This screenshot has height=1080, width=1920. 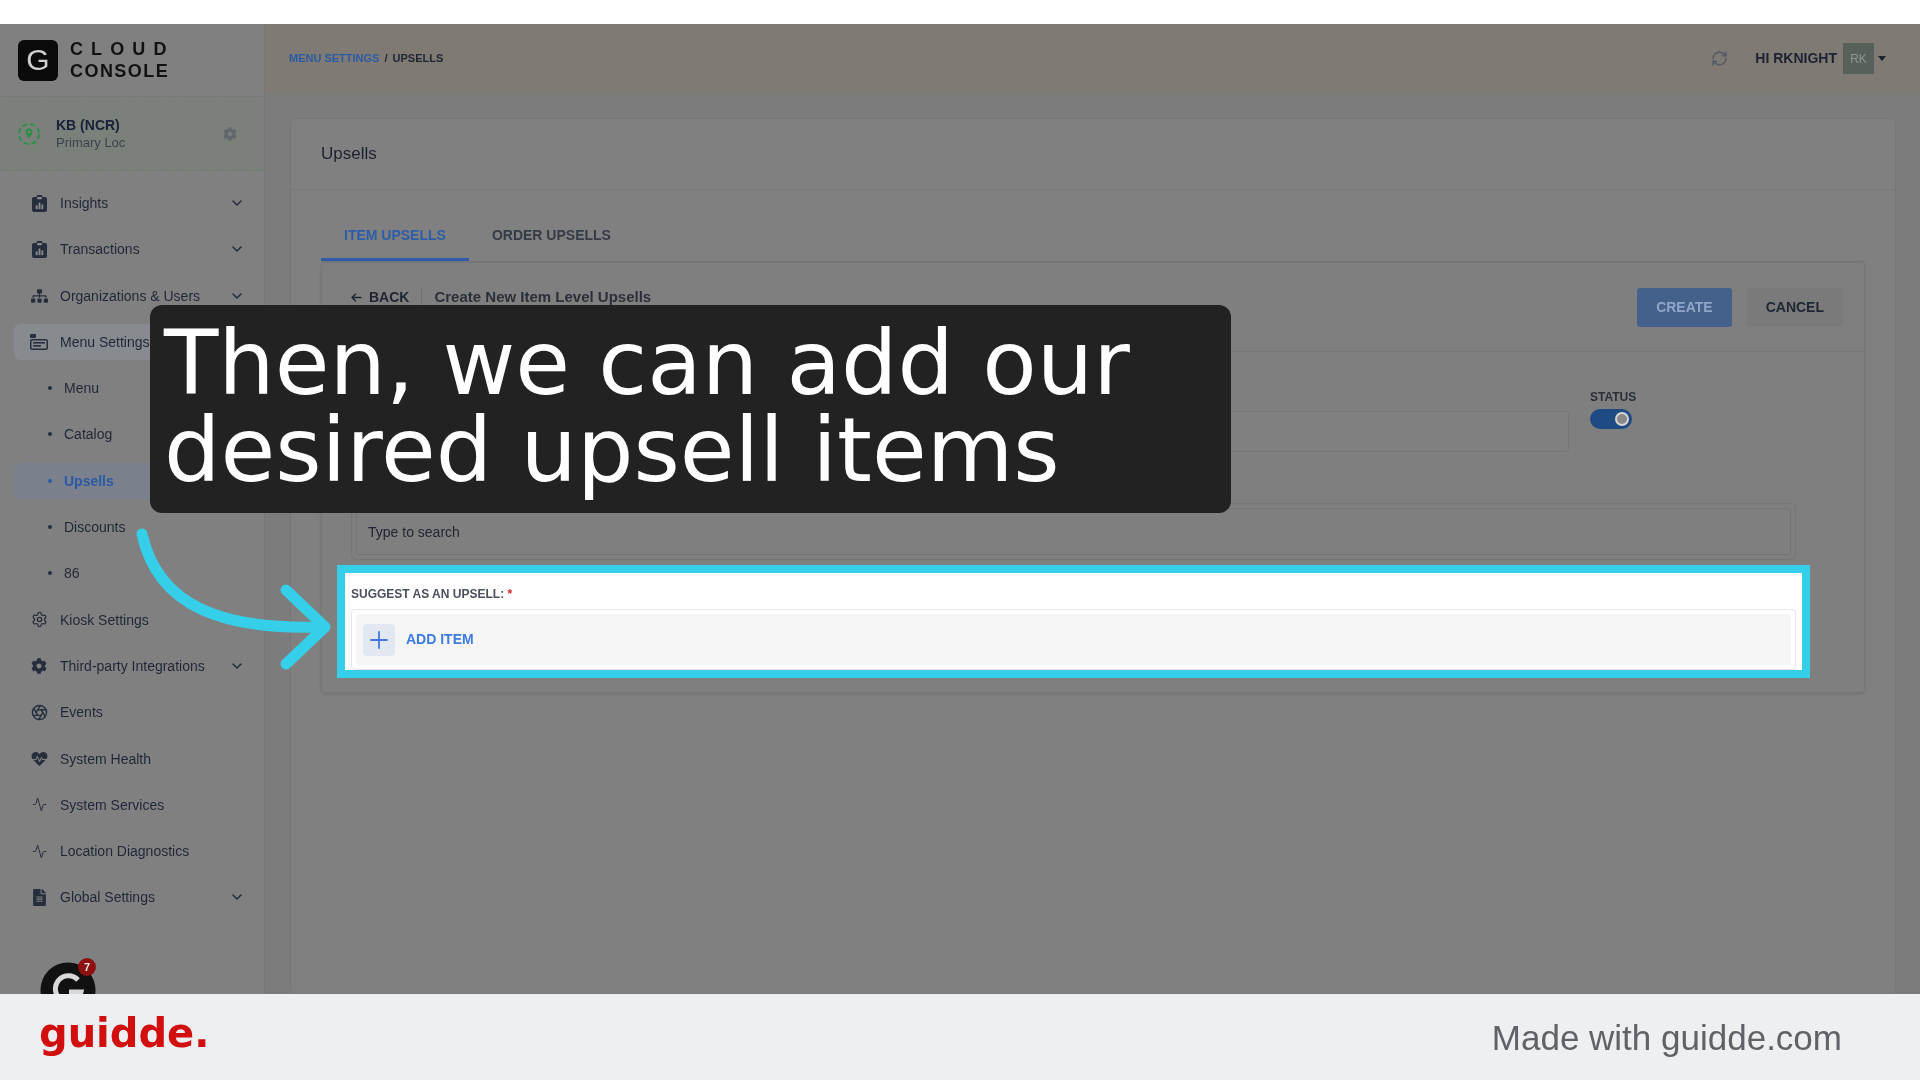 I want to click on arrow-left-icon, so click(x=356, y=297).